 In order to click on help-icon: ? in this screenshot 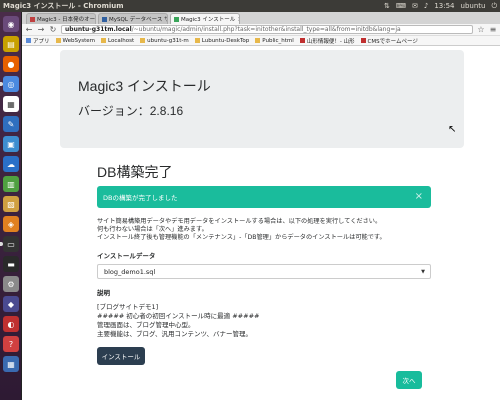, I will do `click(11, 344)`.